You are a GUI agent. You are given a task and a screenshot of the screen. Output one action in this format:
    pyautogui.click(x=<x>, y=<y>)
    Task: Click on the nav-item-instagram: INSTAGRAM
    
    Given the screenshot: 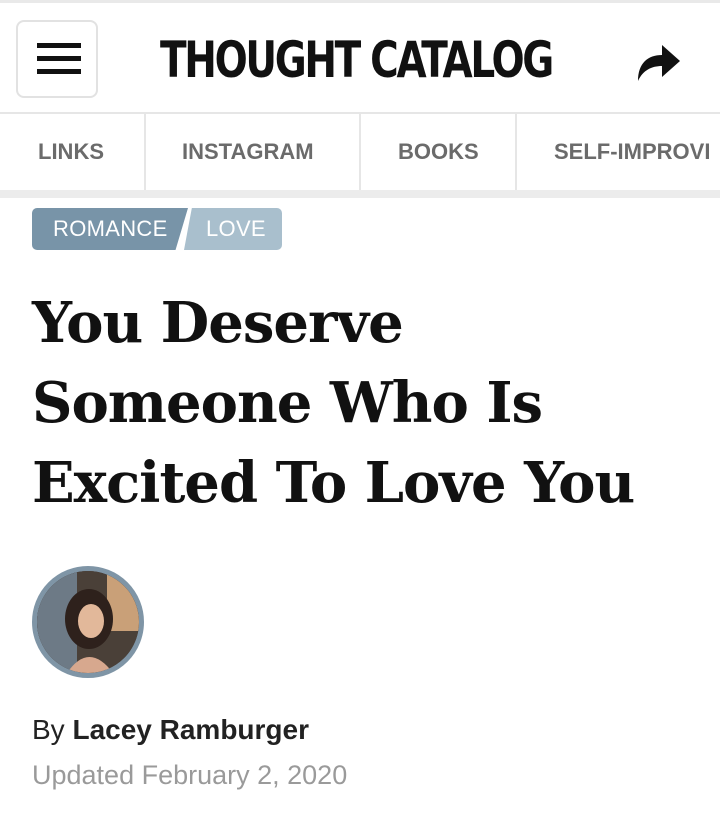 What is the action you would take?
    pyautogui.click(x=253, y=152)
    